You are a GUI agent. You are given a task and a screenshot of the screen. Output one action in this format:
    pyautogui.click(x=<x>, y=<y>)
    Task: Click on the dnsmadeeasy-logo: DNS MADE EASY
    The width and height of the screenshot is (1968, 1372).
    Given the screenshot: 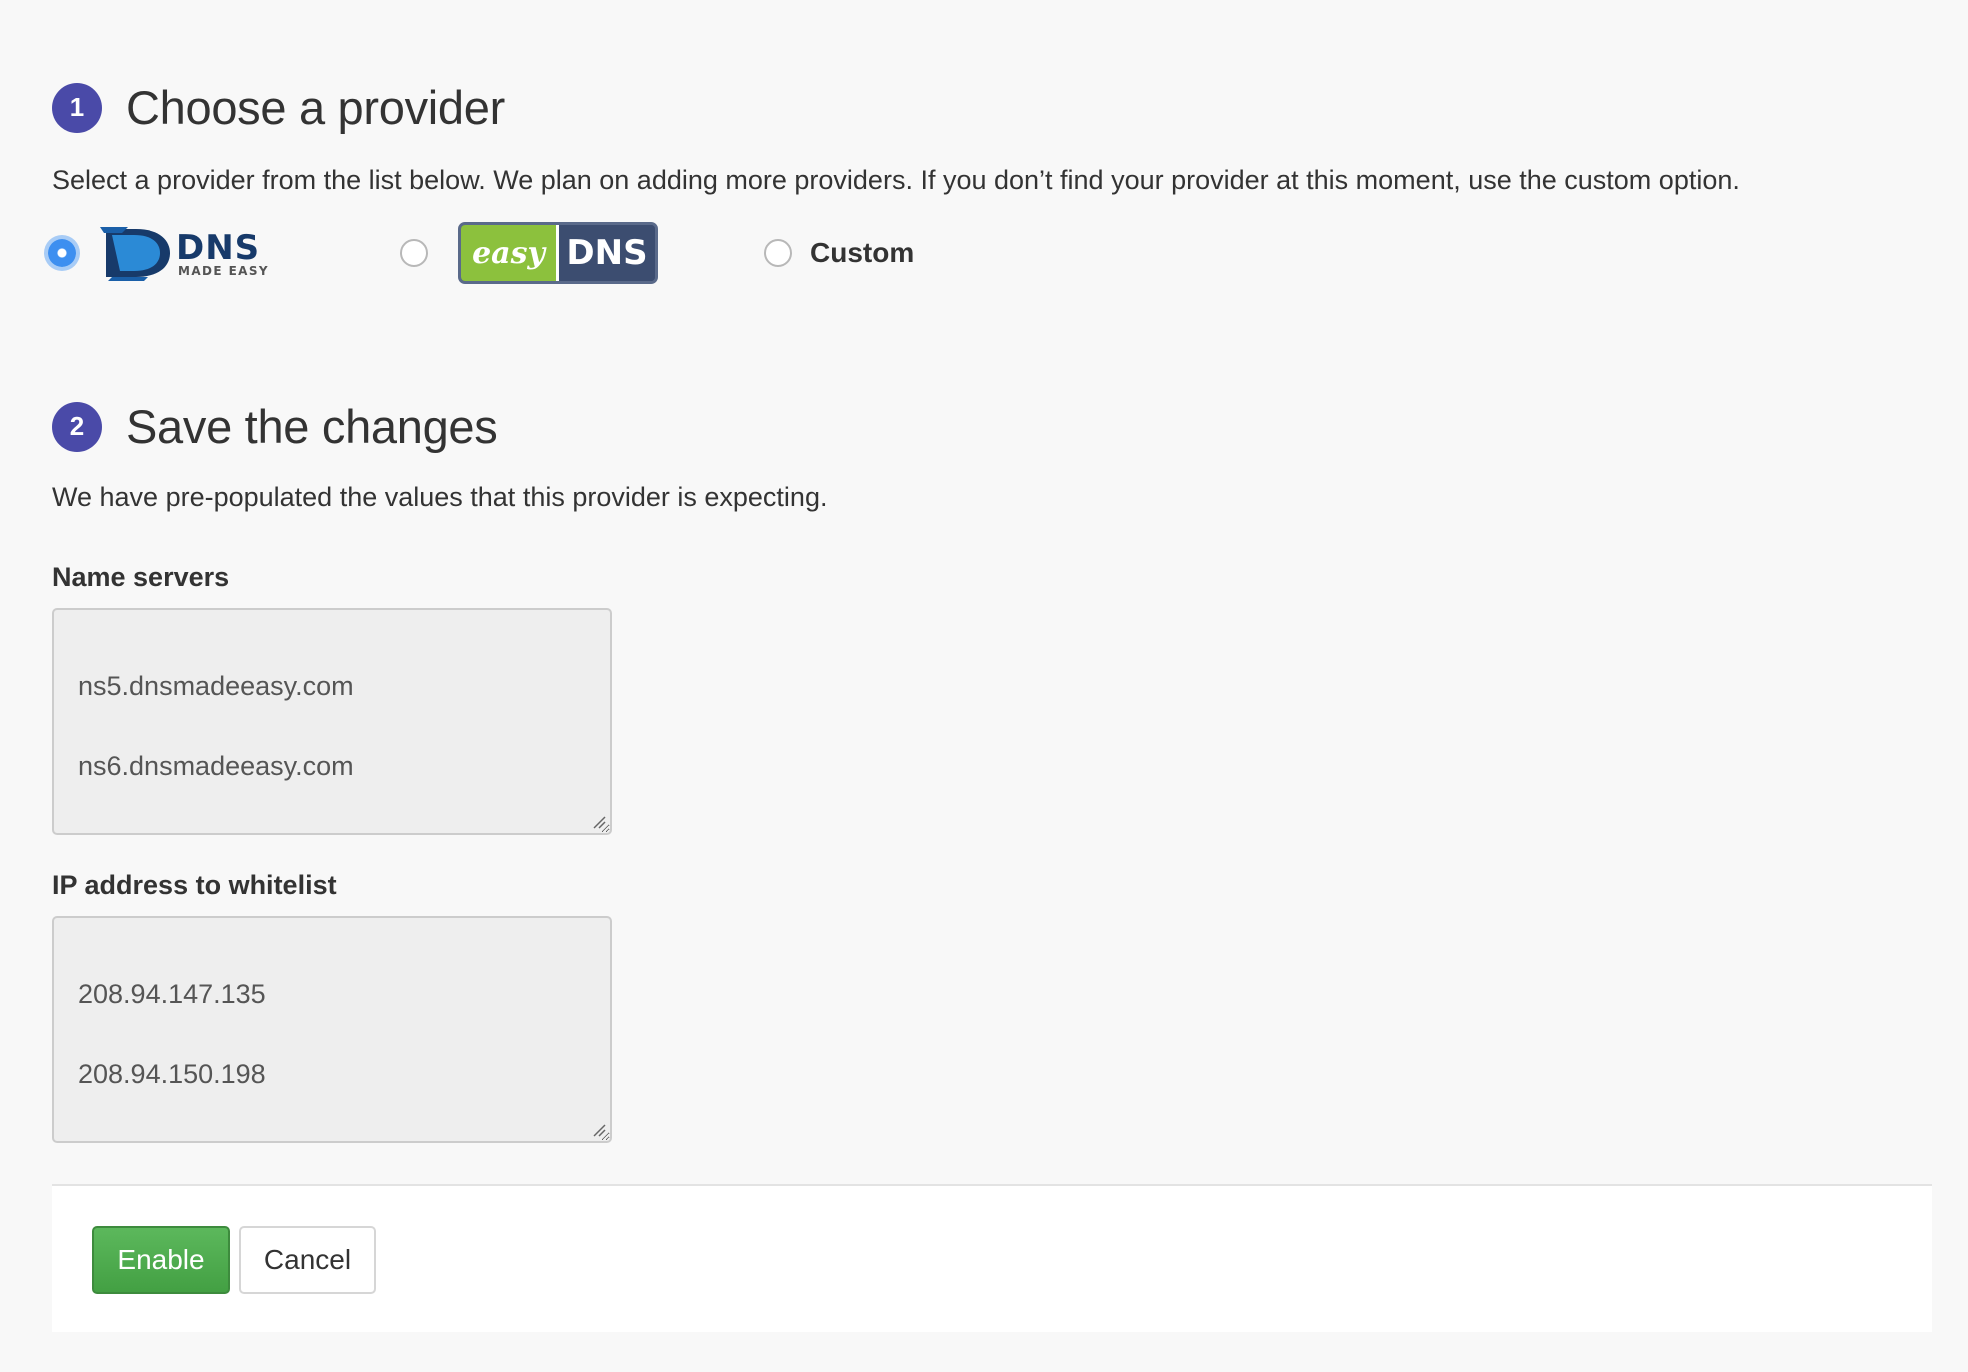 What is the action you would take?
    pyautogui.click(x=198, y=253)
    